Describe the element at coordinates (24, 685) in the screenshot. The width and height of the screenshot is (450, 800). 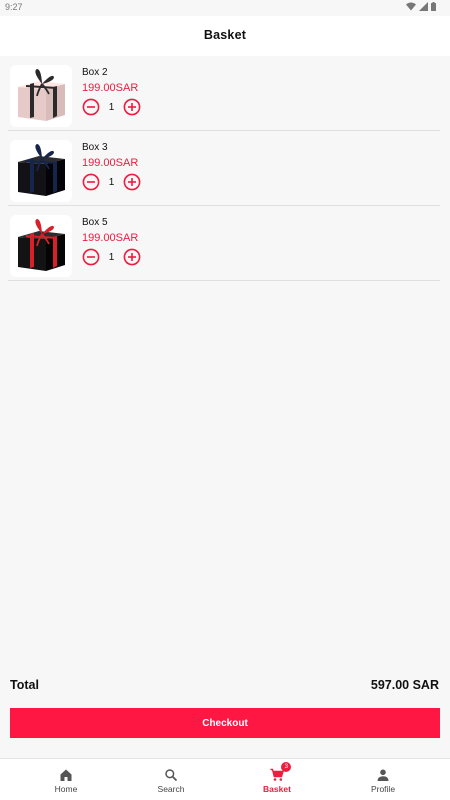
I see `total-label: Total` at that location.